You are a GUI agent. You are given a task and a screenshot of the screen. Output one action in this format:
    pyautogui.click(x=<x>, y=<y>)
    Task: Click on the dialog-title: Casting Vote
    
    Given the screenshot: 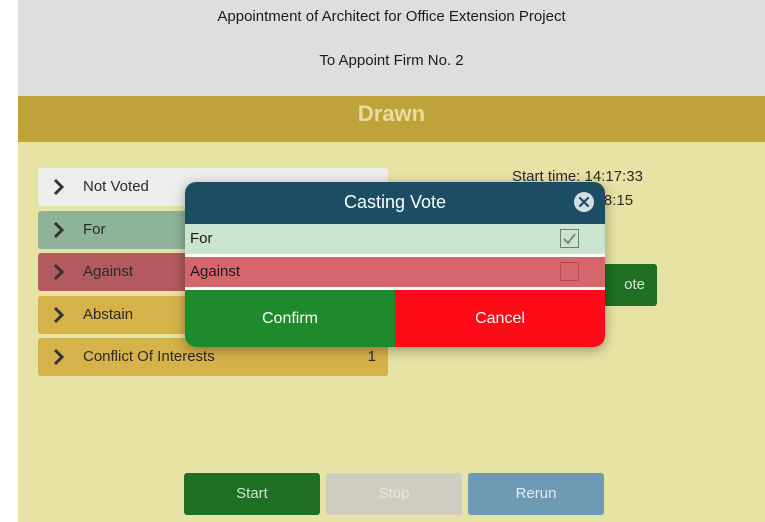 What is the action you would take?
    pyautogui.click(x=395, y=202)
    